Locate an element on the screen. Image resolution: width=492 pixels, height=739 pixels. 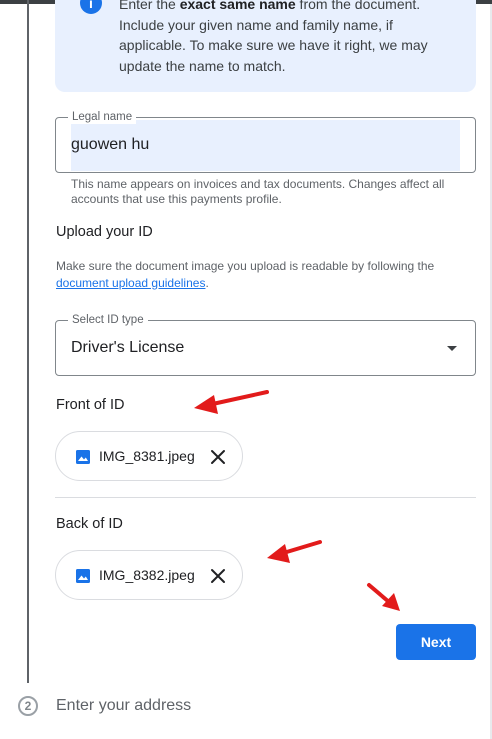
front-id-file-chip: IMG_8381.jpeg is located at coordinates (149, 456).